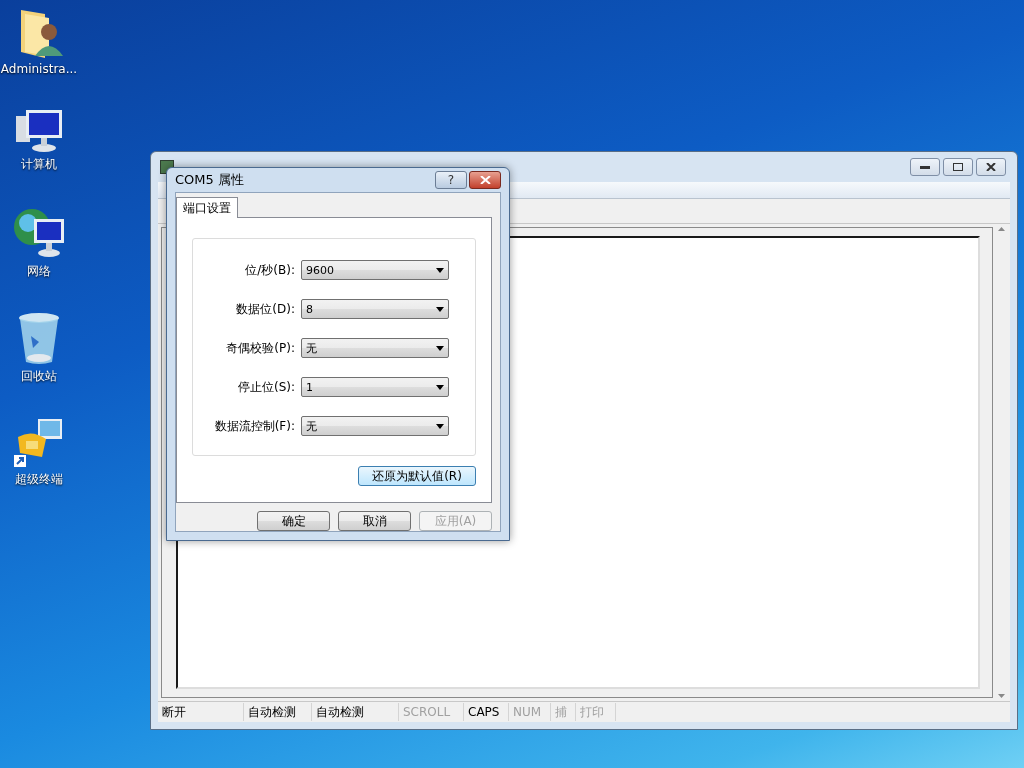  What do you see at coordinates (265, 387) in the screenshot?
I see `field-label: 停止位(S):` at bounding box center [265, 387].